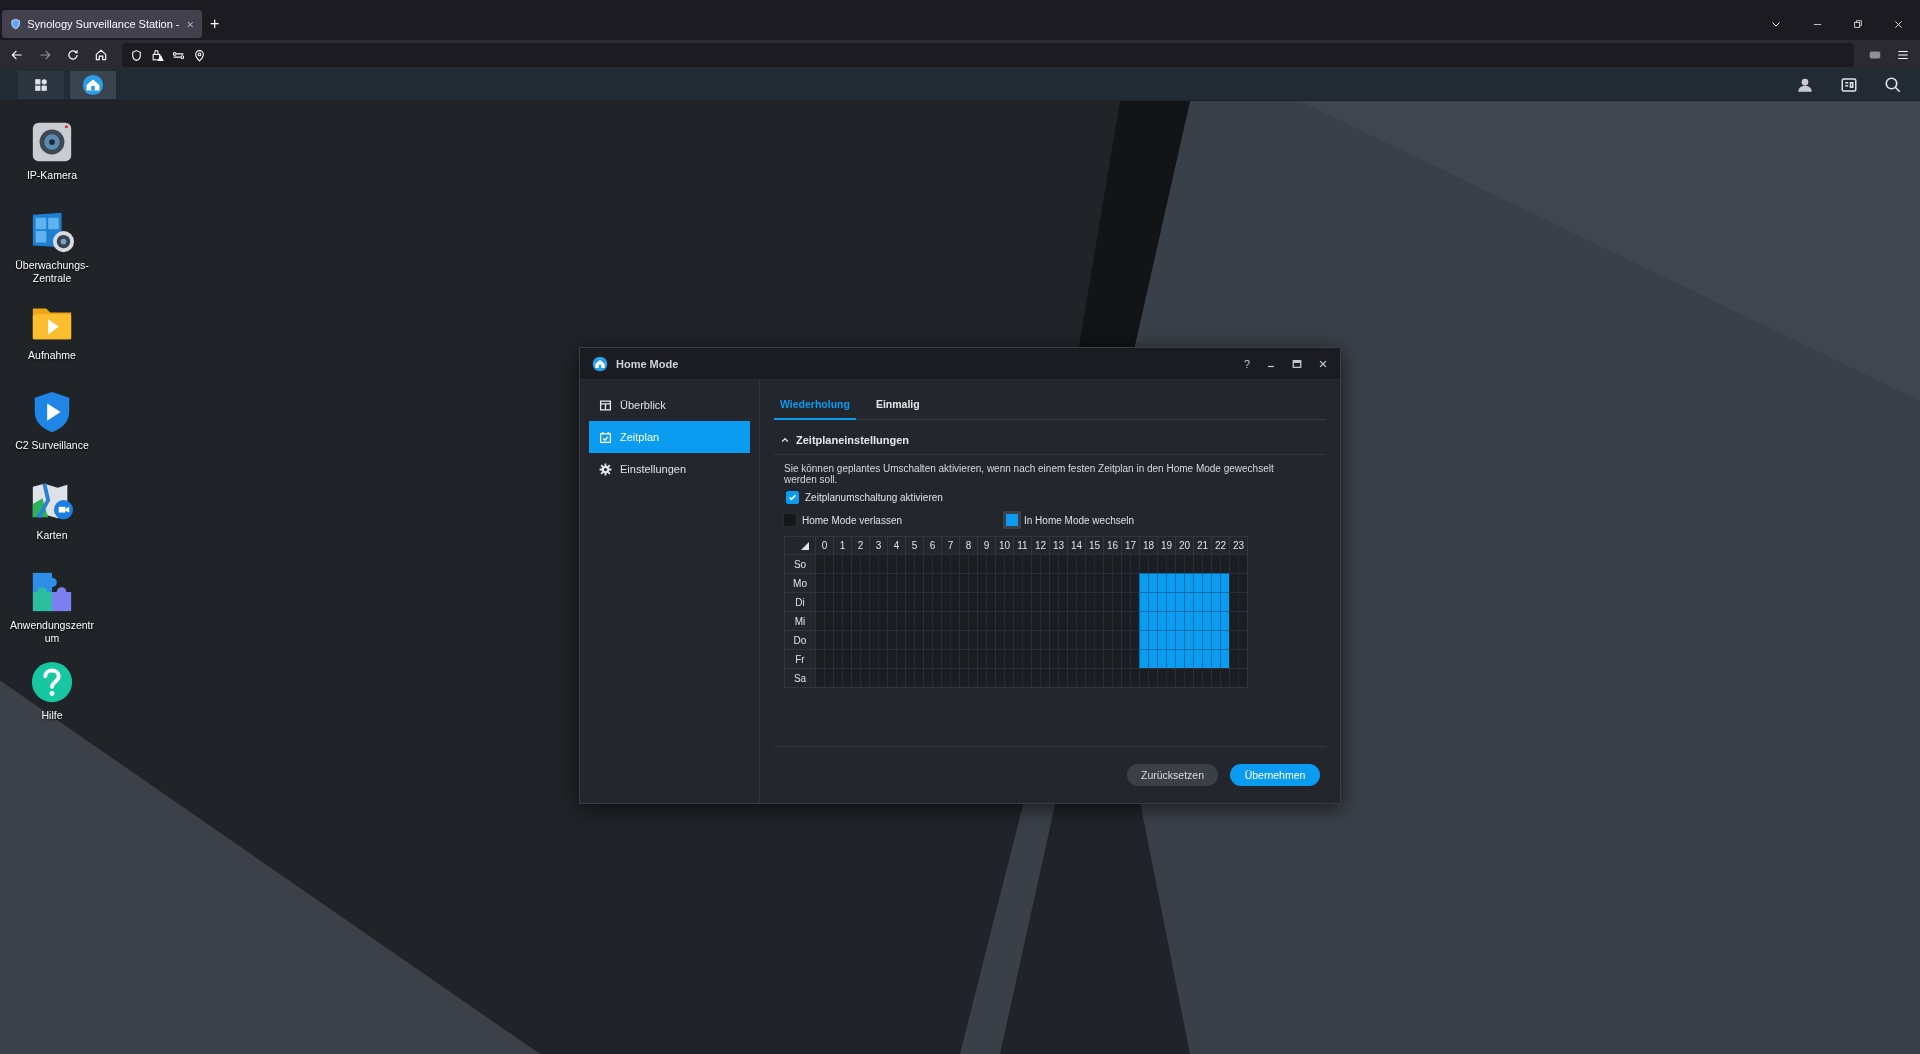  I want to click on browser-tab: Synology Surveillance Station -, so click(102, 24).